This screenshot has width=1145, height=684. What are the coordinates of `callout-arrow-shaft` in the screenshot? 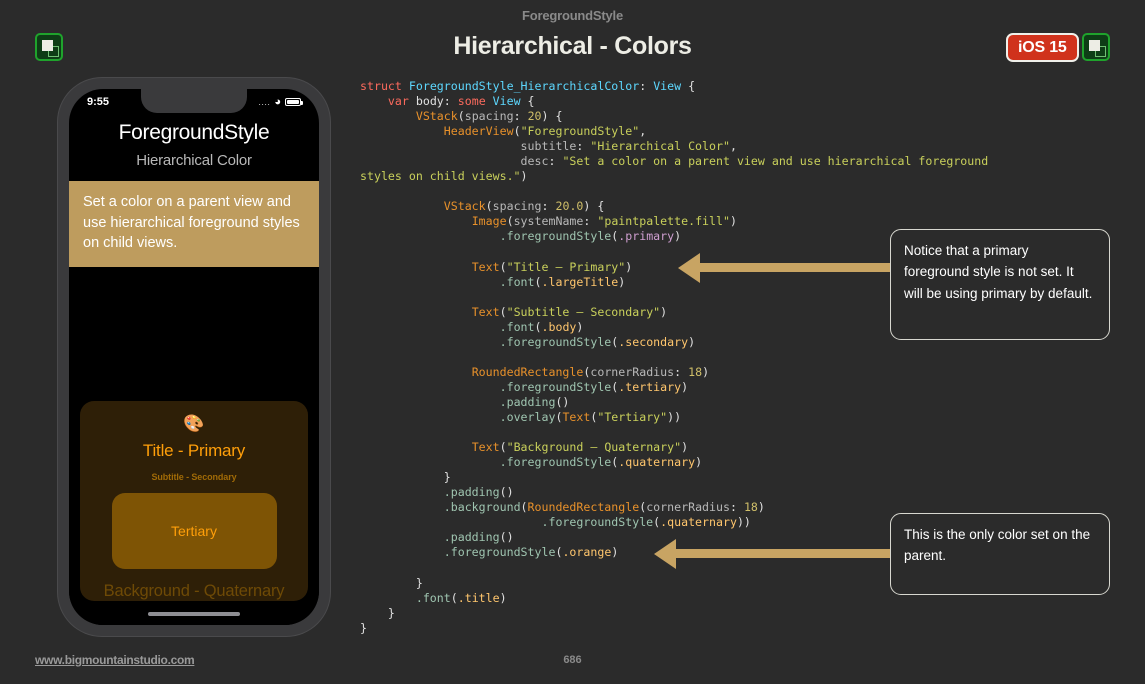 It's located at (783, 553).